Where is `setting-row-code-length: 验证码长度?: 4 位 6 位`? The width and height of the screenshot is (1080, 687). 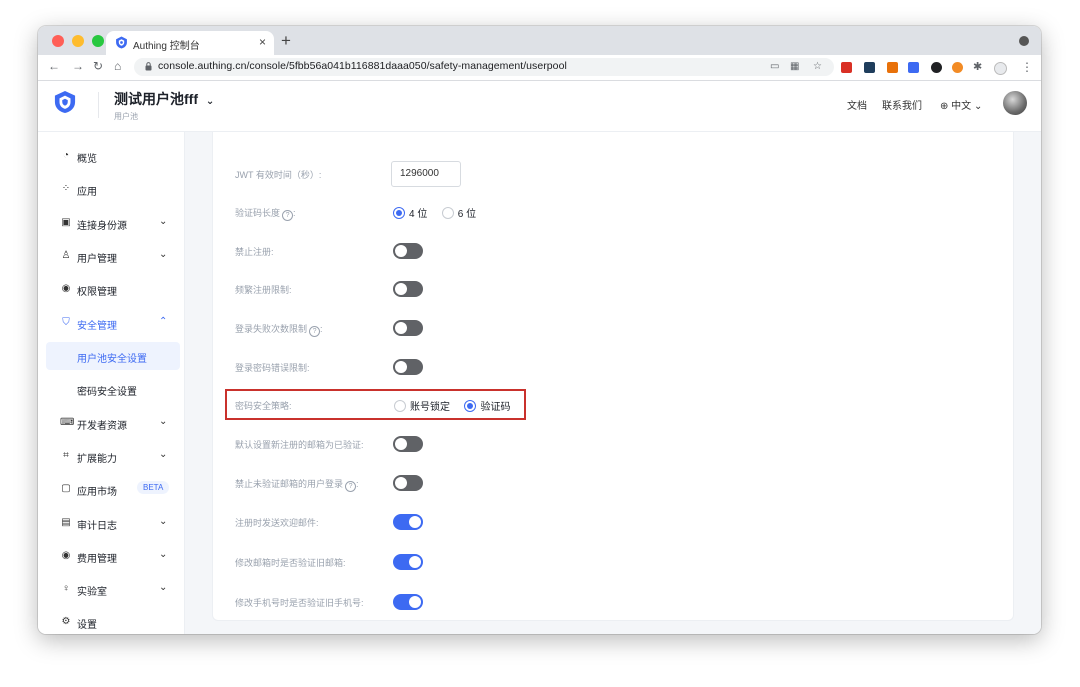
setting-row-code-length: 验证码长度?: 4 位 6 位 is located at coordinates (603, 212).